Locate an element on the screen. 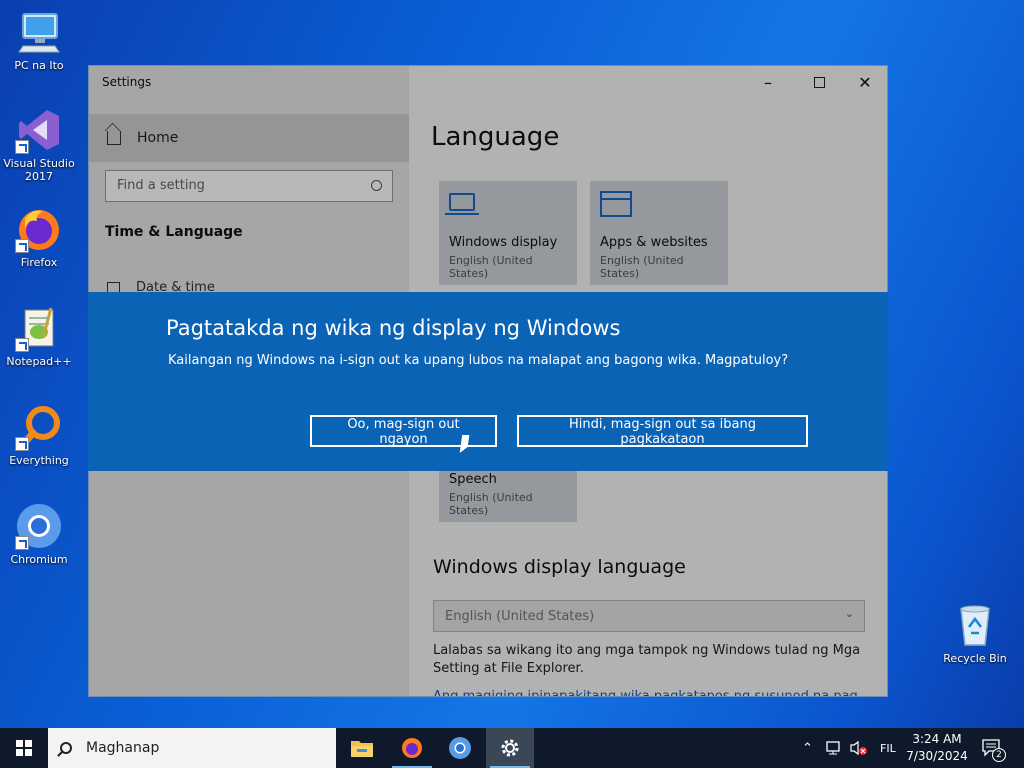 The height and width of the screenshot is (768, 1024). desktop-icon-notepadpp: Notepad++ is located at coordinates (39, 336).